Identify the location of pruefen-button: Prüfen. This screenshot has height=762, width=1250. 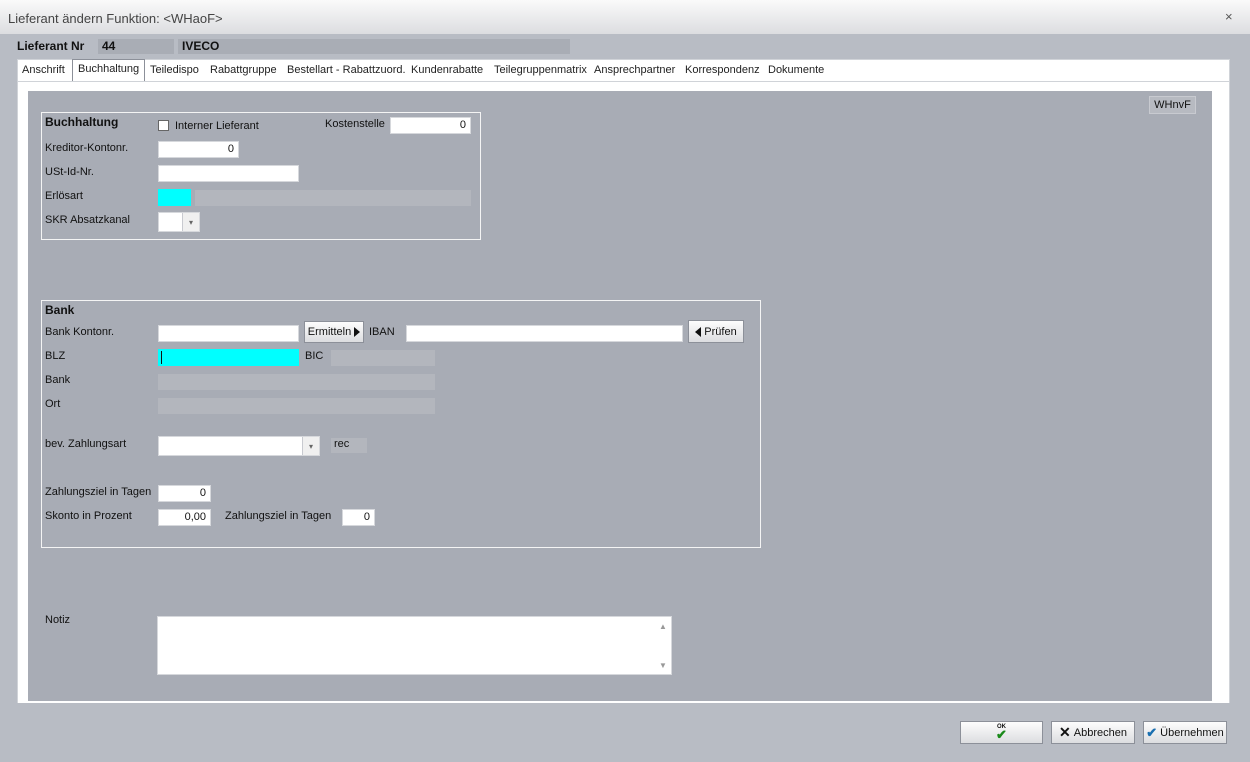
(716, 331).